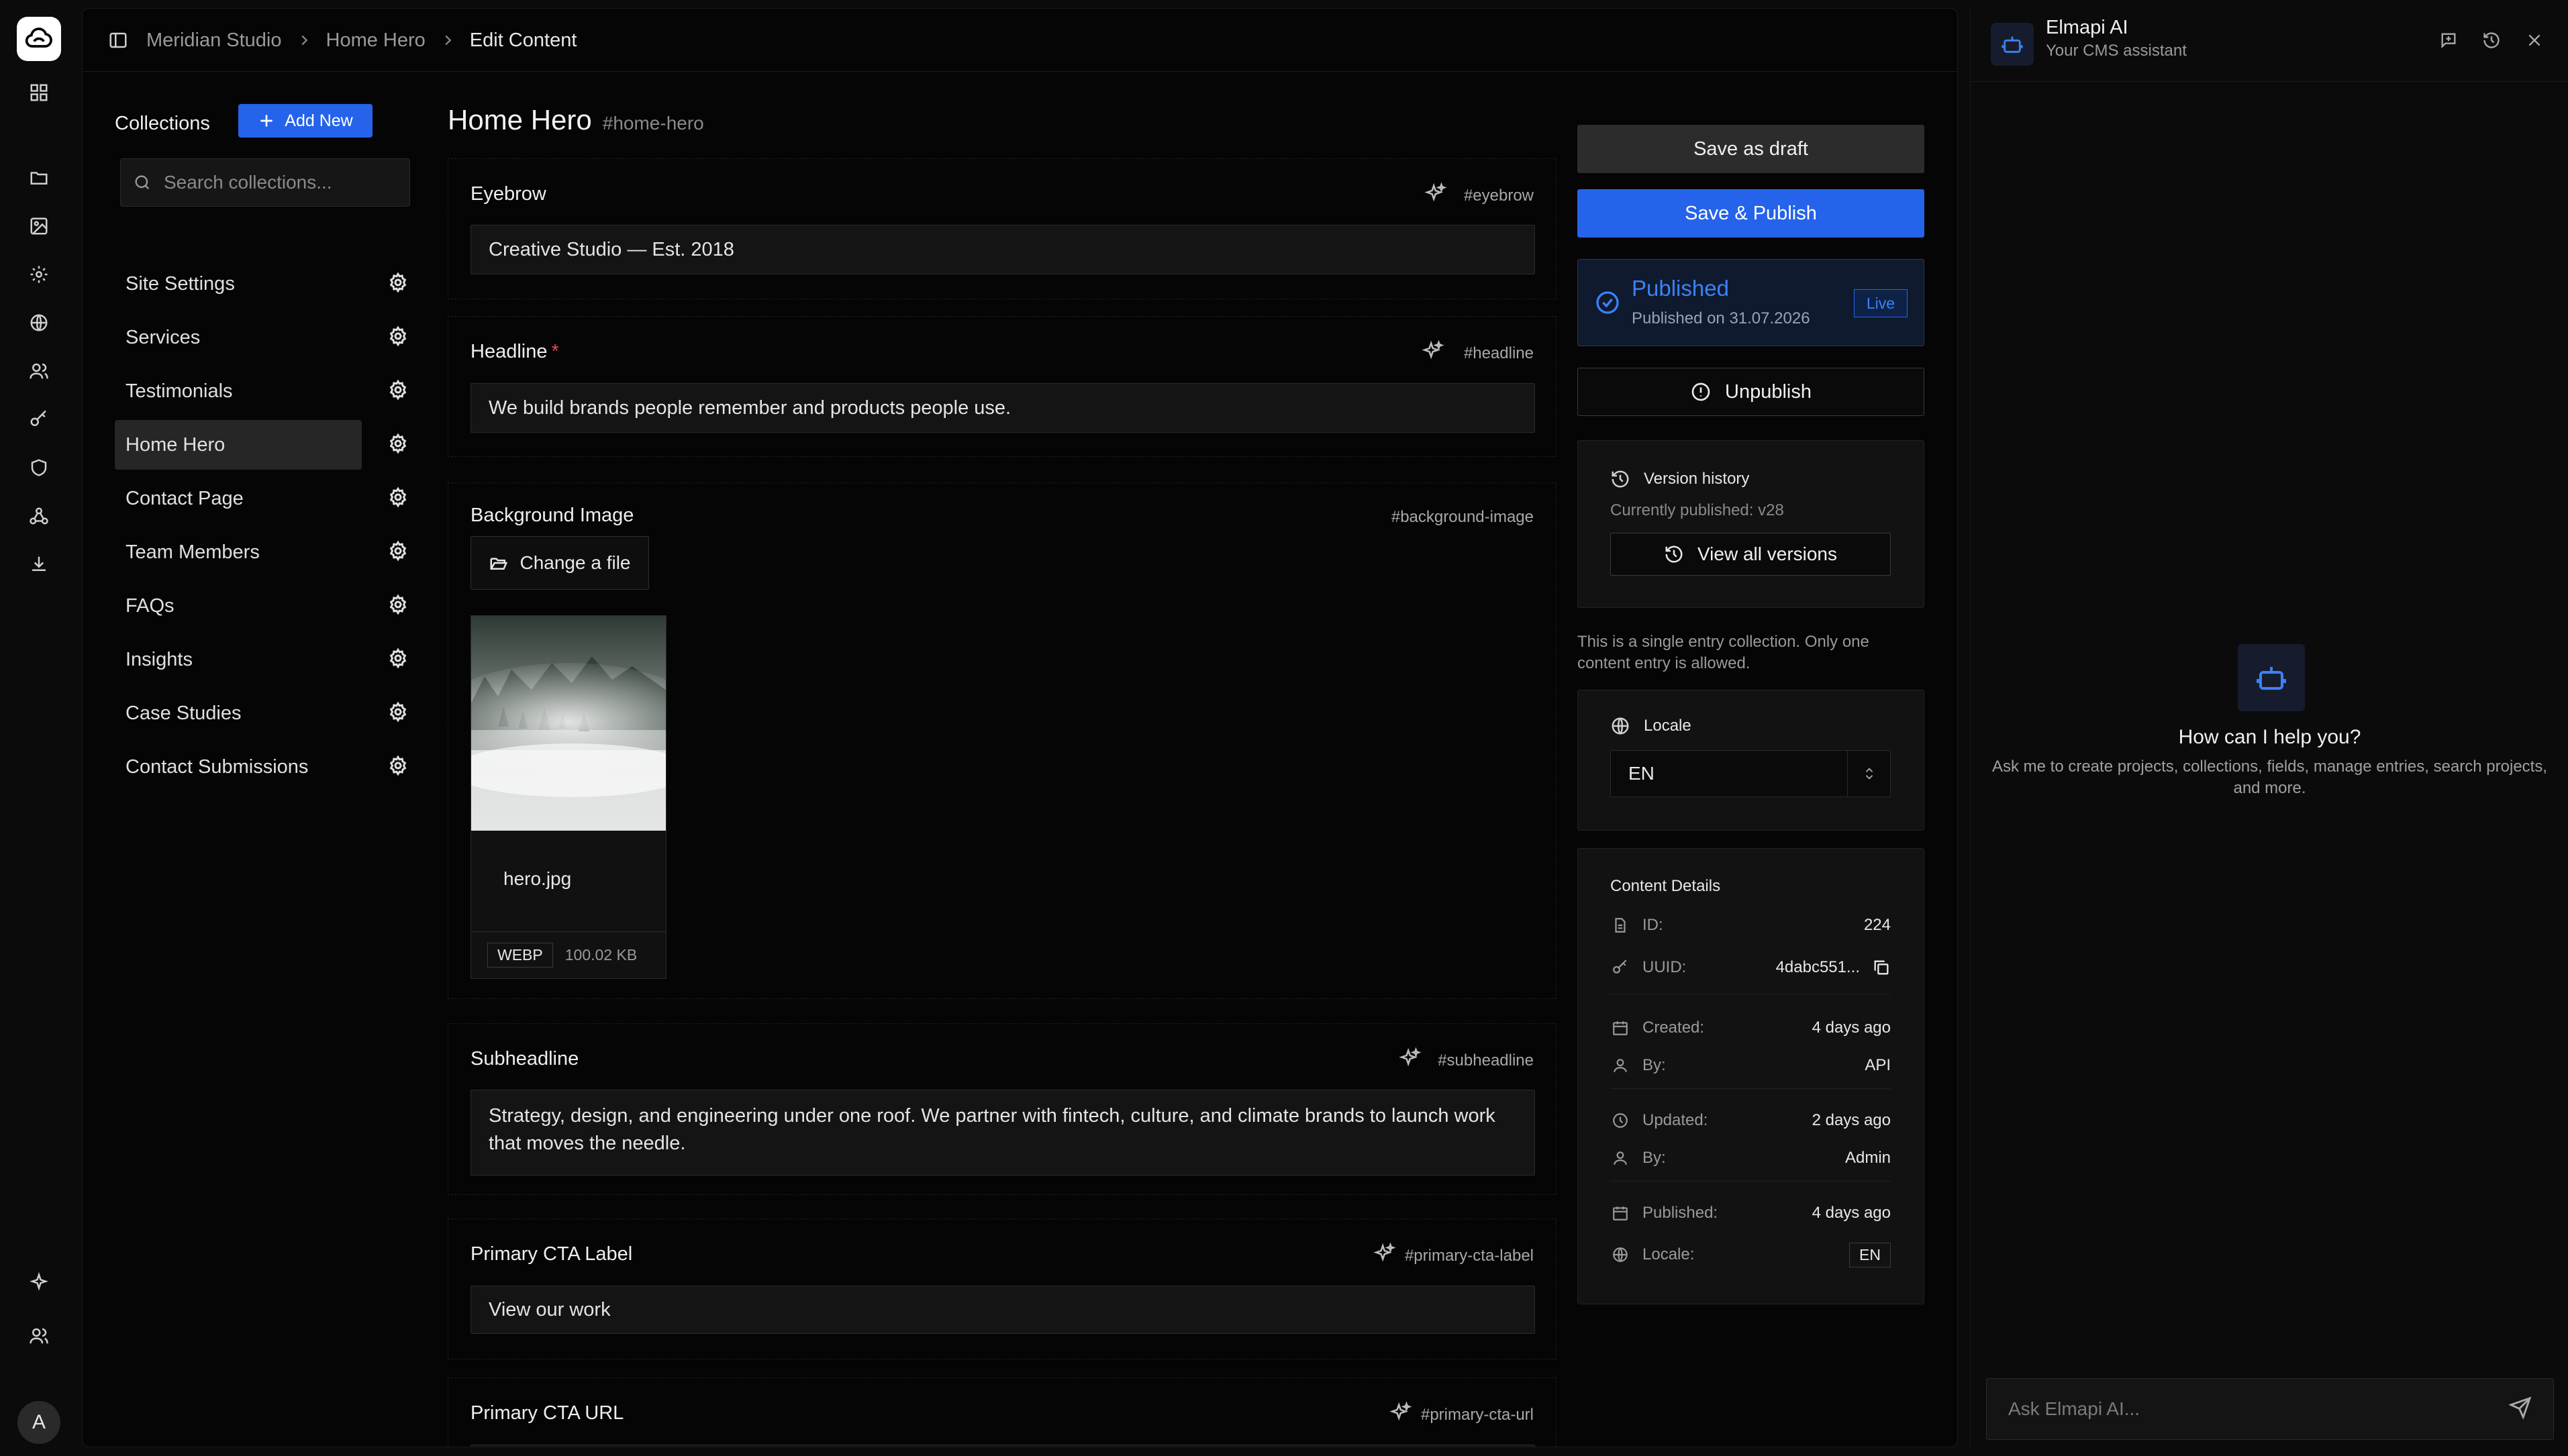 The width and height of the screenshot is (2568, 1456). I want to click on users-icon, so click(39, 371).